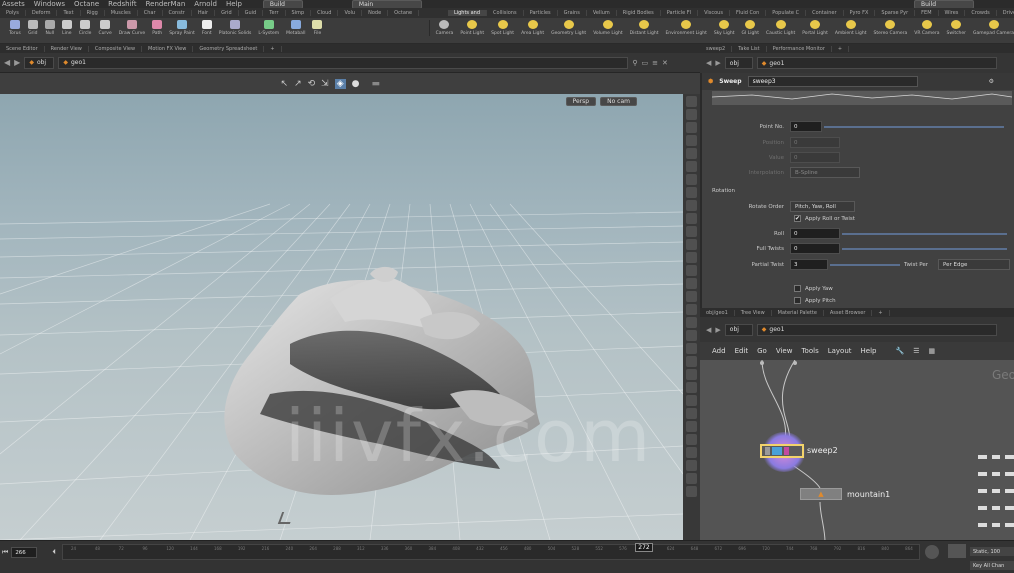 The width and height of the screenshot is (1014, 573). What do you see at coordinates (914, 126) in the screenshot?
I see `point-no-slider` at bounding box center [914, 126].